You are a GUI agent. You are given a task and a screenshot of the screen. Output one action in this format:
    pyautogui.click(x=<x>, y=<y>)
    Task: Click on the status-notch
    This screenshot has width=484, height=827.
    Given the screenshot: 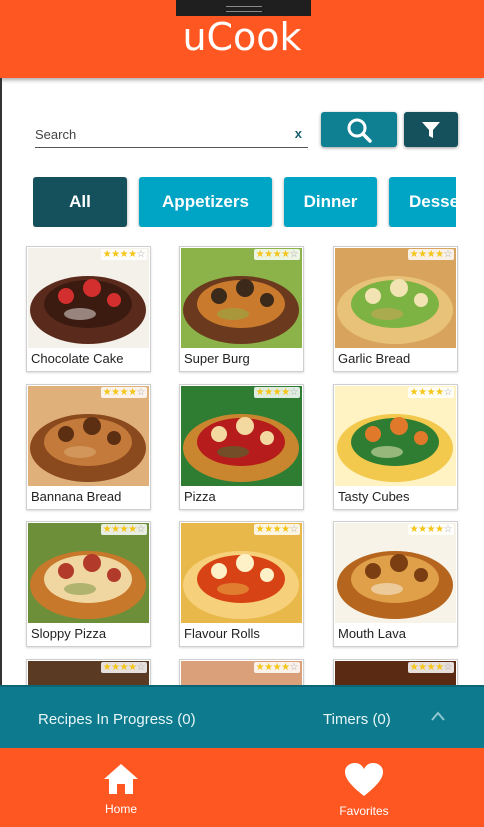 What is the action you would take?
    pyautogui.click(x=243, y=8)
    